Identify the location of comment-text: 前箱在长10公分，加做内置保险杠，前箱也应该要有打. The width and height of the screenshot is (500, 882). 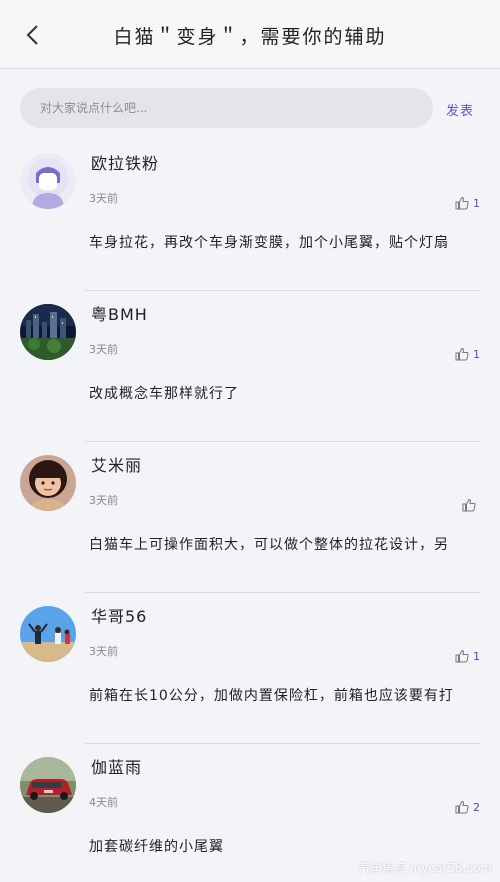
(271, 696).